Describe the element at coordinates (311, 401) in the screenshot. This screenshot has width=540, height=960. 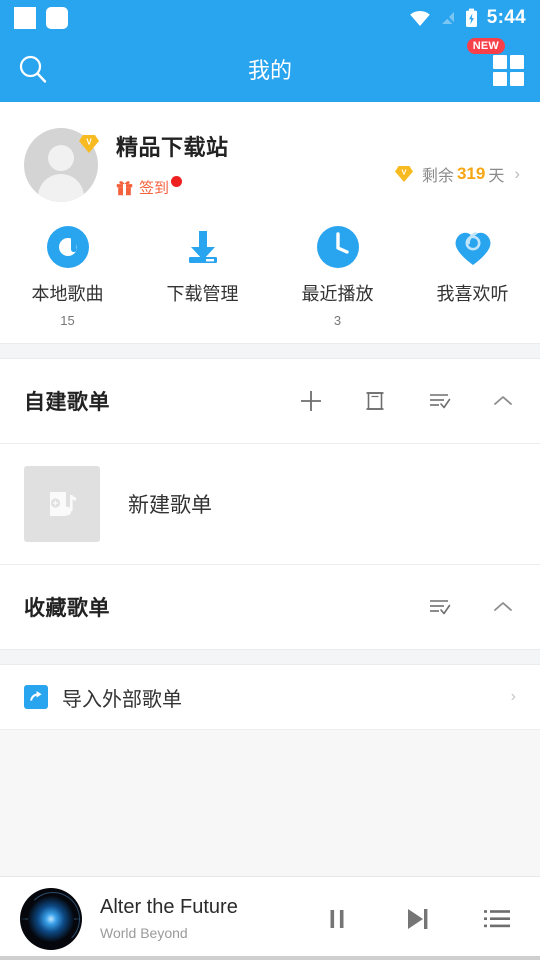
I see `add-icon` at that location.